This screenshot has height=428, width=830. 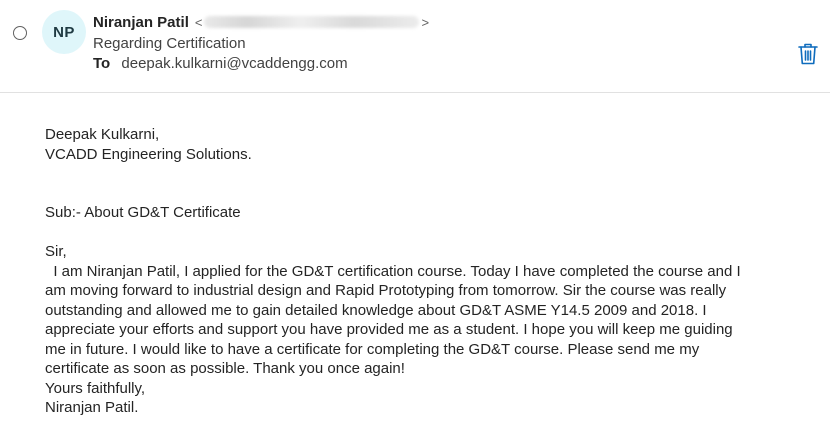 What do you see at coordinates (425, 22) in the screenshot?
I see `sender-email-close-bracket: >` at bounding box center [425, 22].